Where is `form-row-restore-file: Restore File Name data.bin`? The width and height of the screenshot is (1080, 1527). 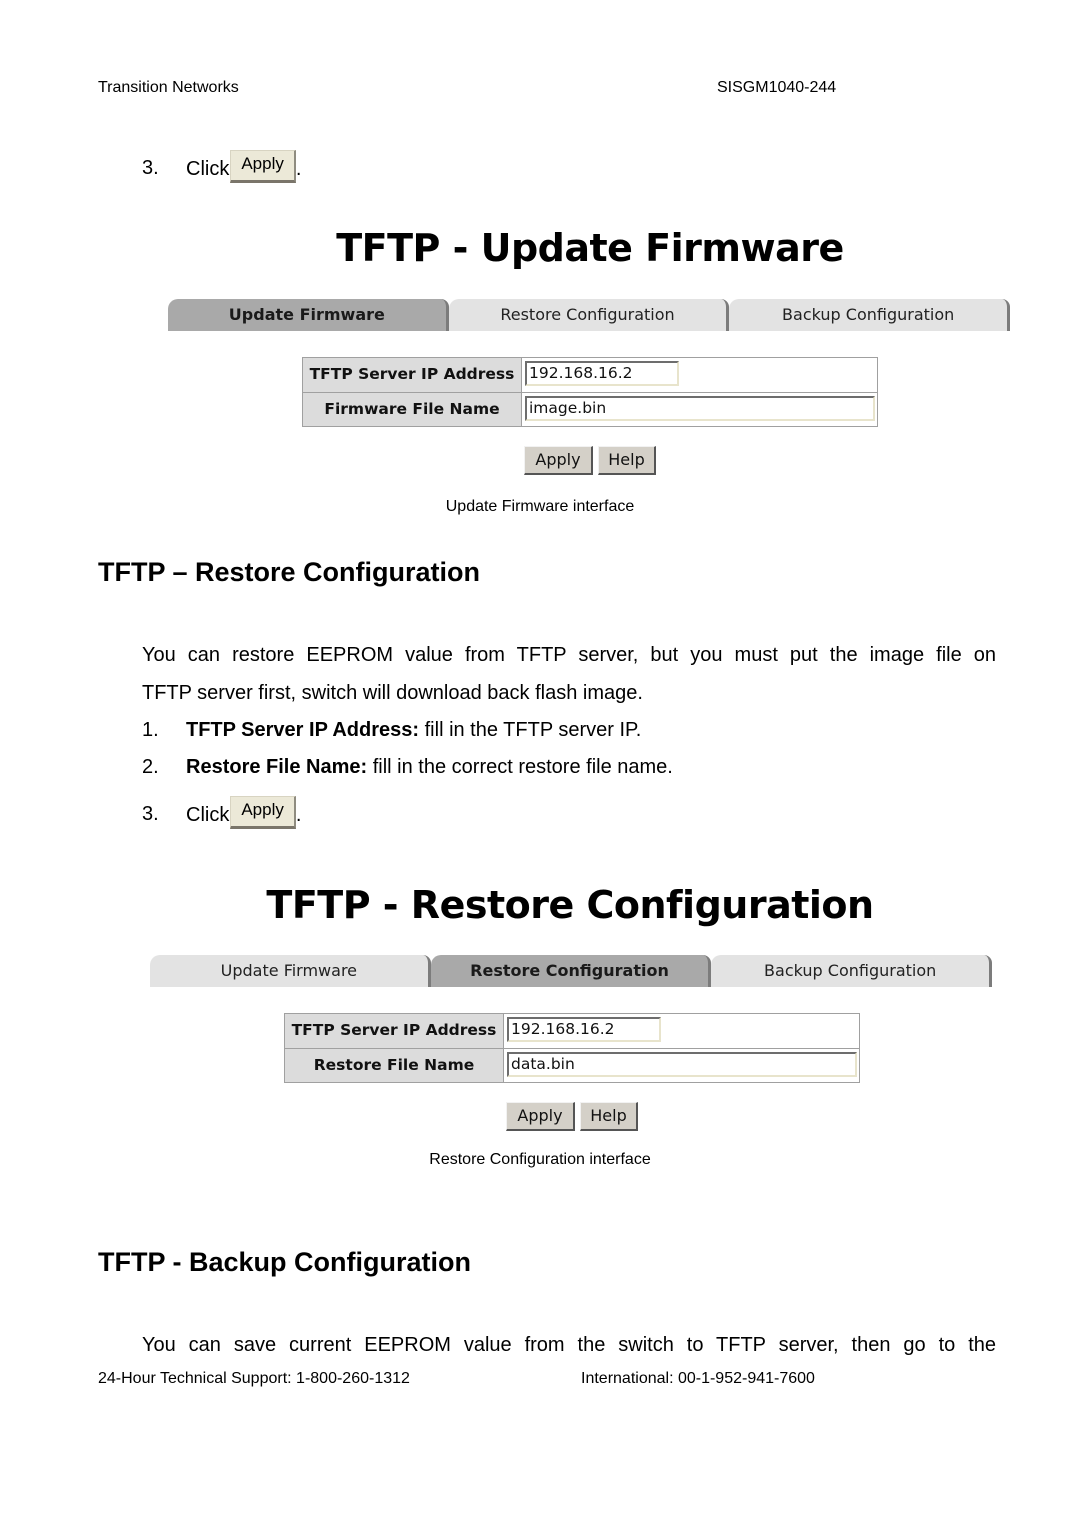
form-row-restore-file: Restore File Name data.bin is located at coordinates (572, 1065).